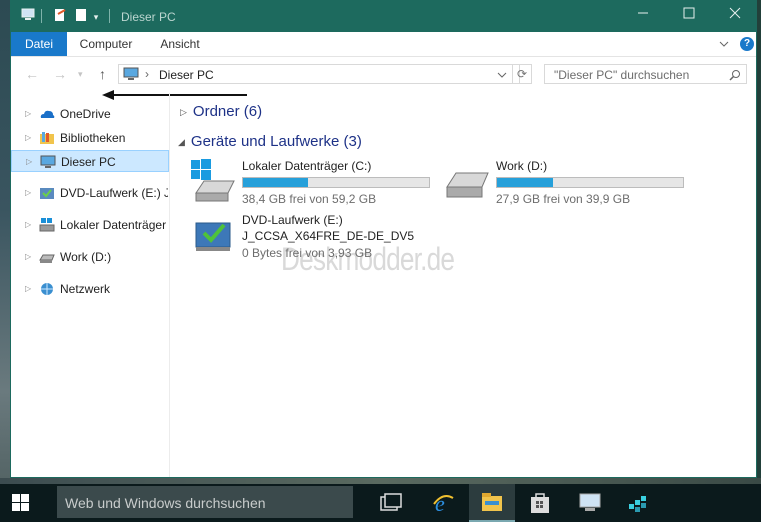  Describe the element at coordinates (47, 289) in the screenshot. I see `network-icon` at that location.